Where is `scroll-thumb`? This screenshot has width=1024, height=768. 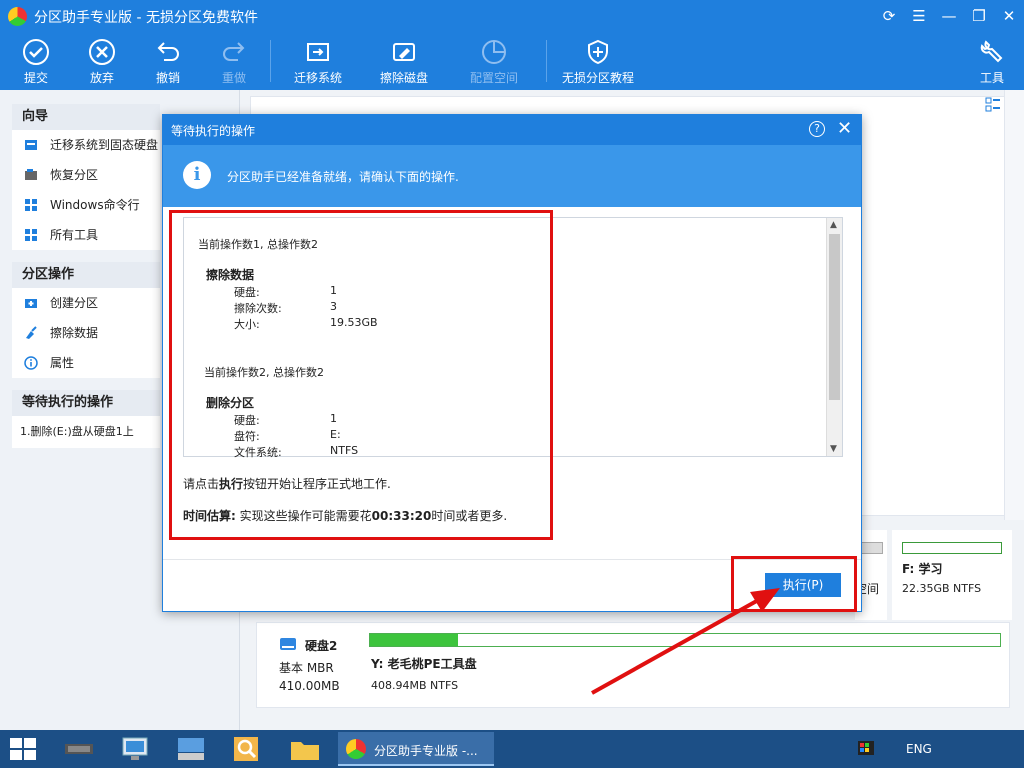
scroll-thumb is located at coordinates (834, 317).